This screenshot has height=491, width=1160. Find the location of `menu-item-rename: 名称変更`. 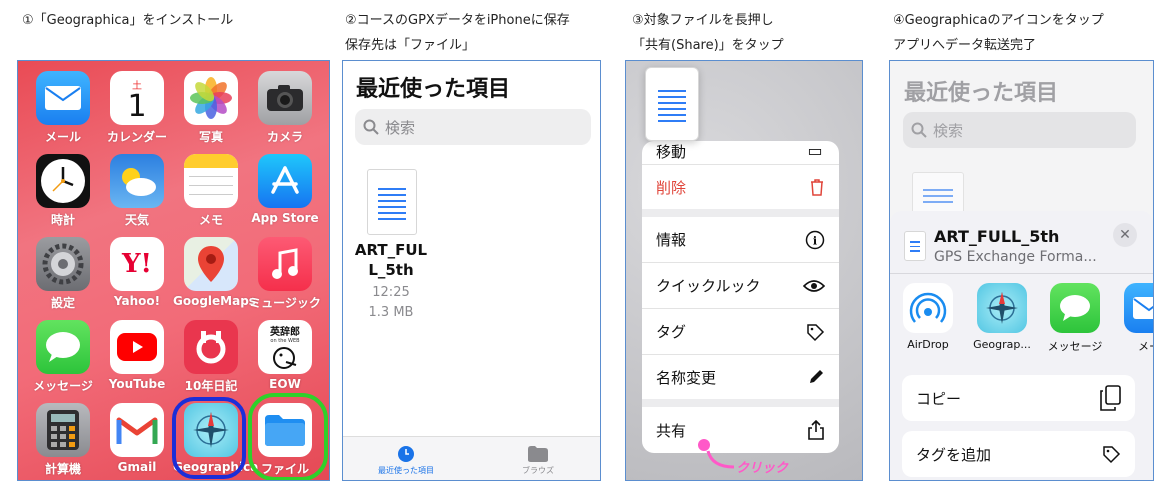

menu-item-rename: 名称変更 is located at coordinates (740, 381).